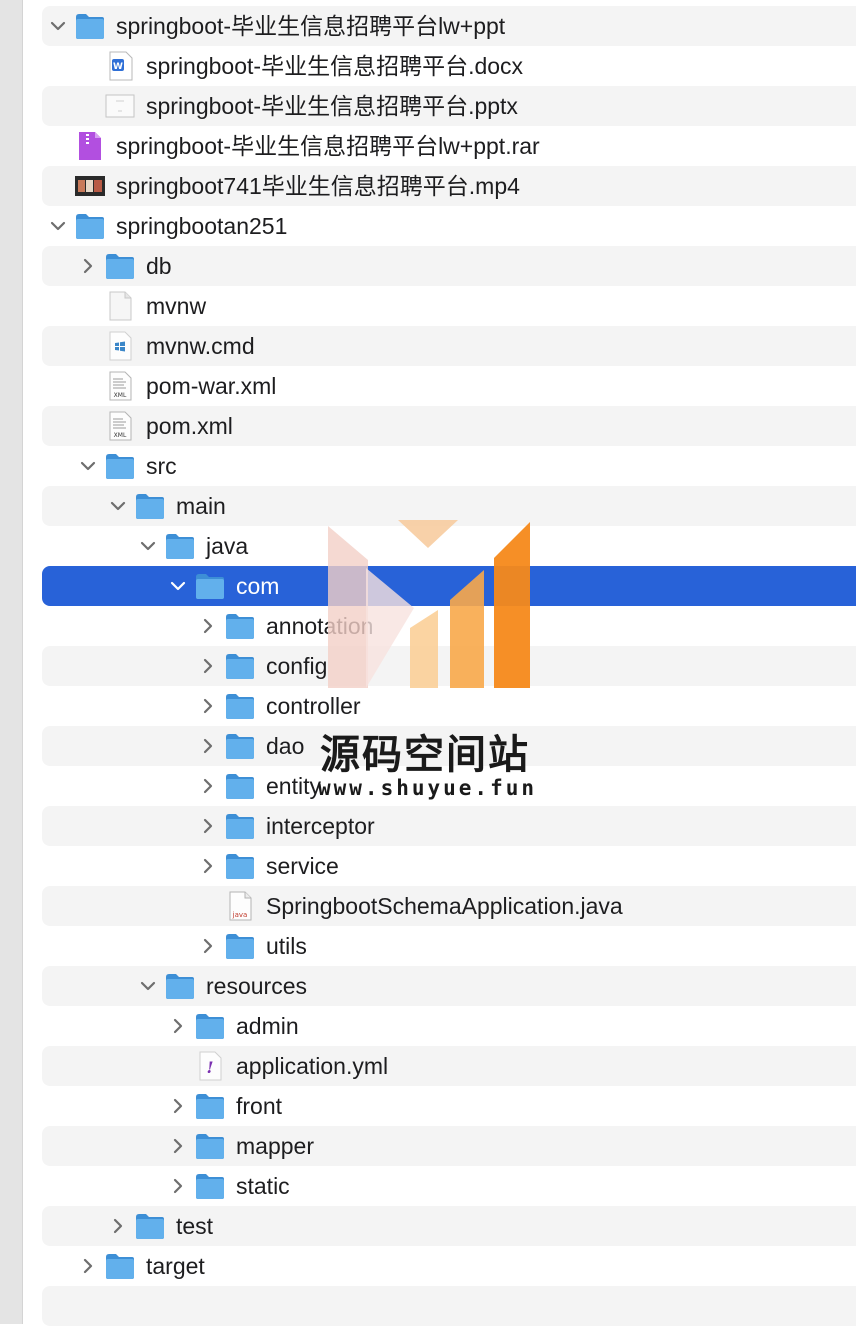 This screenshot has height=1326, width=856. I want to click on rar-archive-icon, so click(90, 146).